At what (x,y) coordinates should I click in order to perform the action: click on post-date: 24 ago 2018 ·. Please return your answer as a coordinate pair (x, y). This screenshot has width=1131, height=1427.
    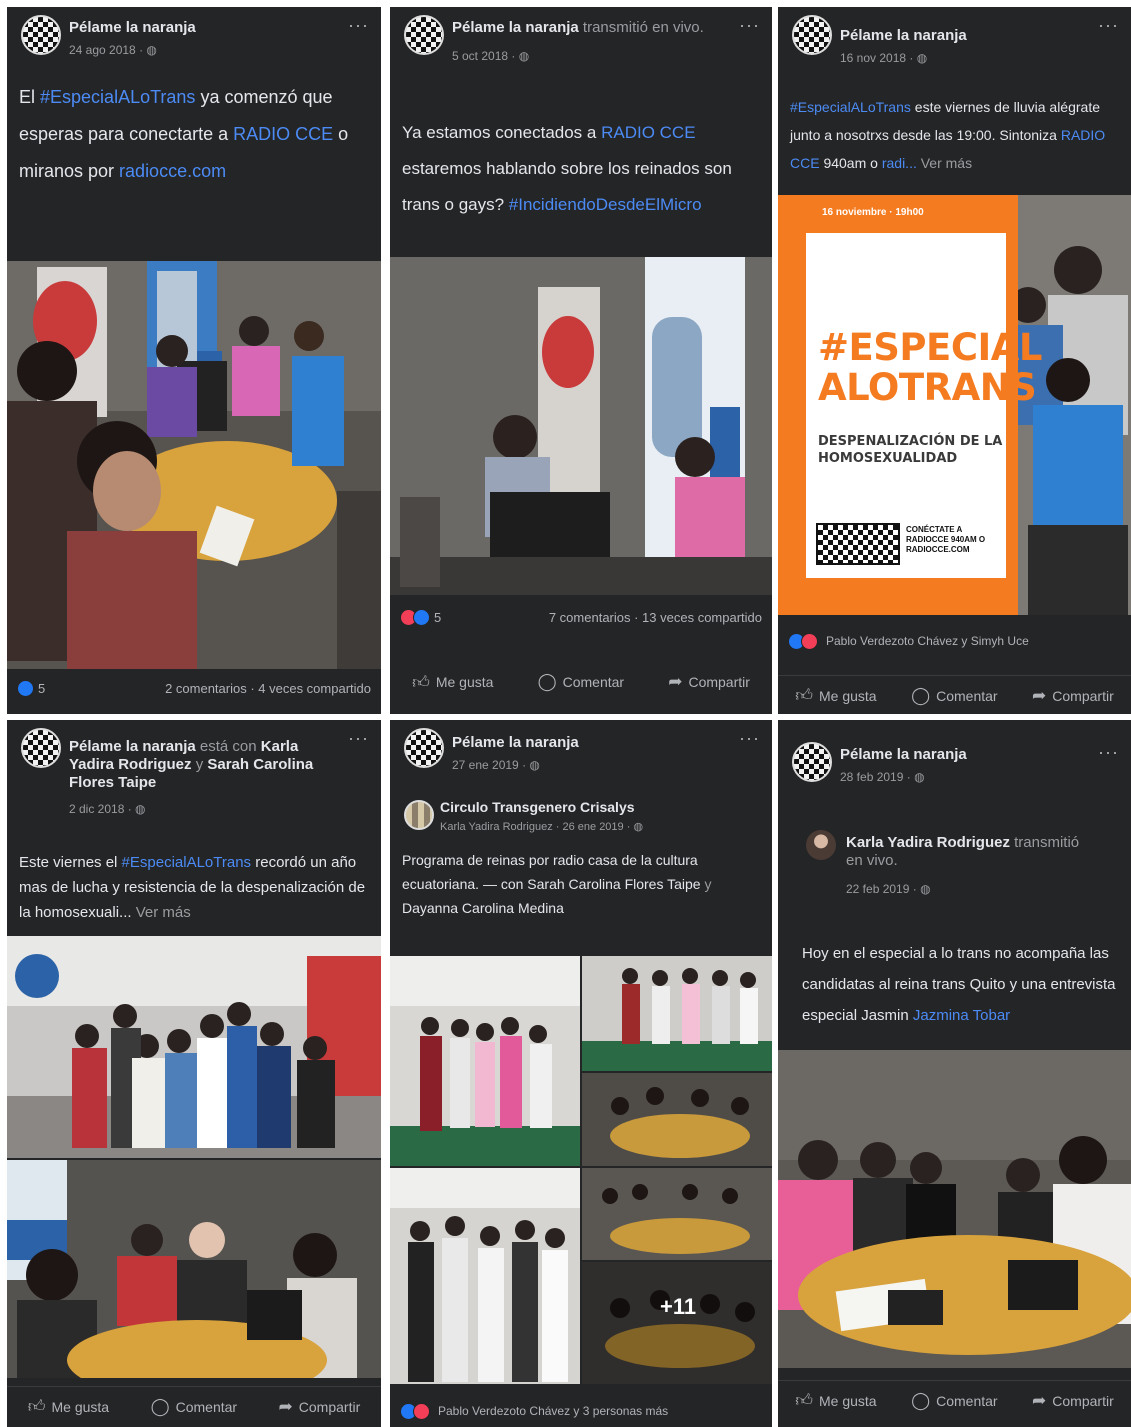
    Looking at the image, I should click on (107, 50).